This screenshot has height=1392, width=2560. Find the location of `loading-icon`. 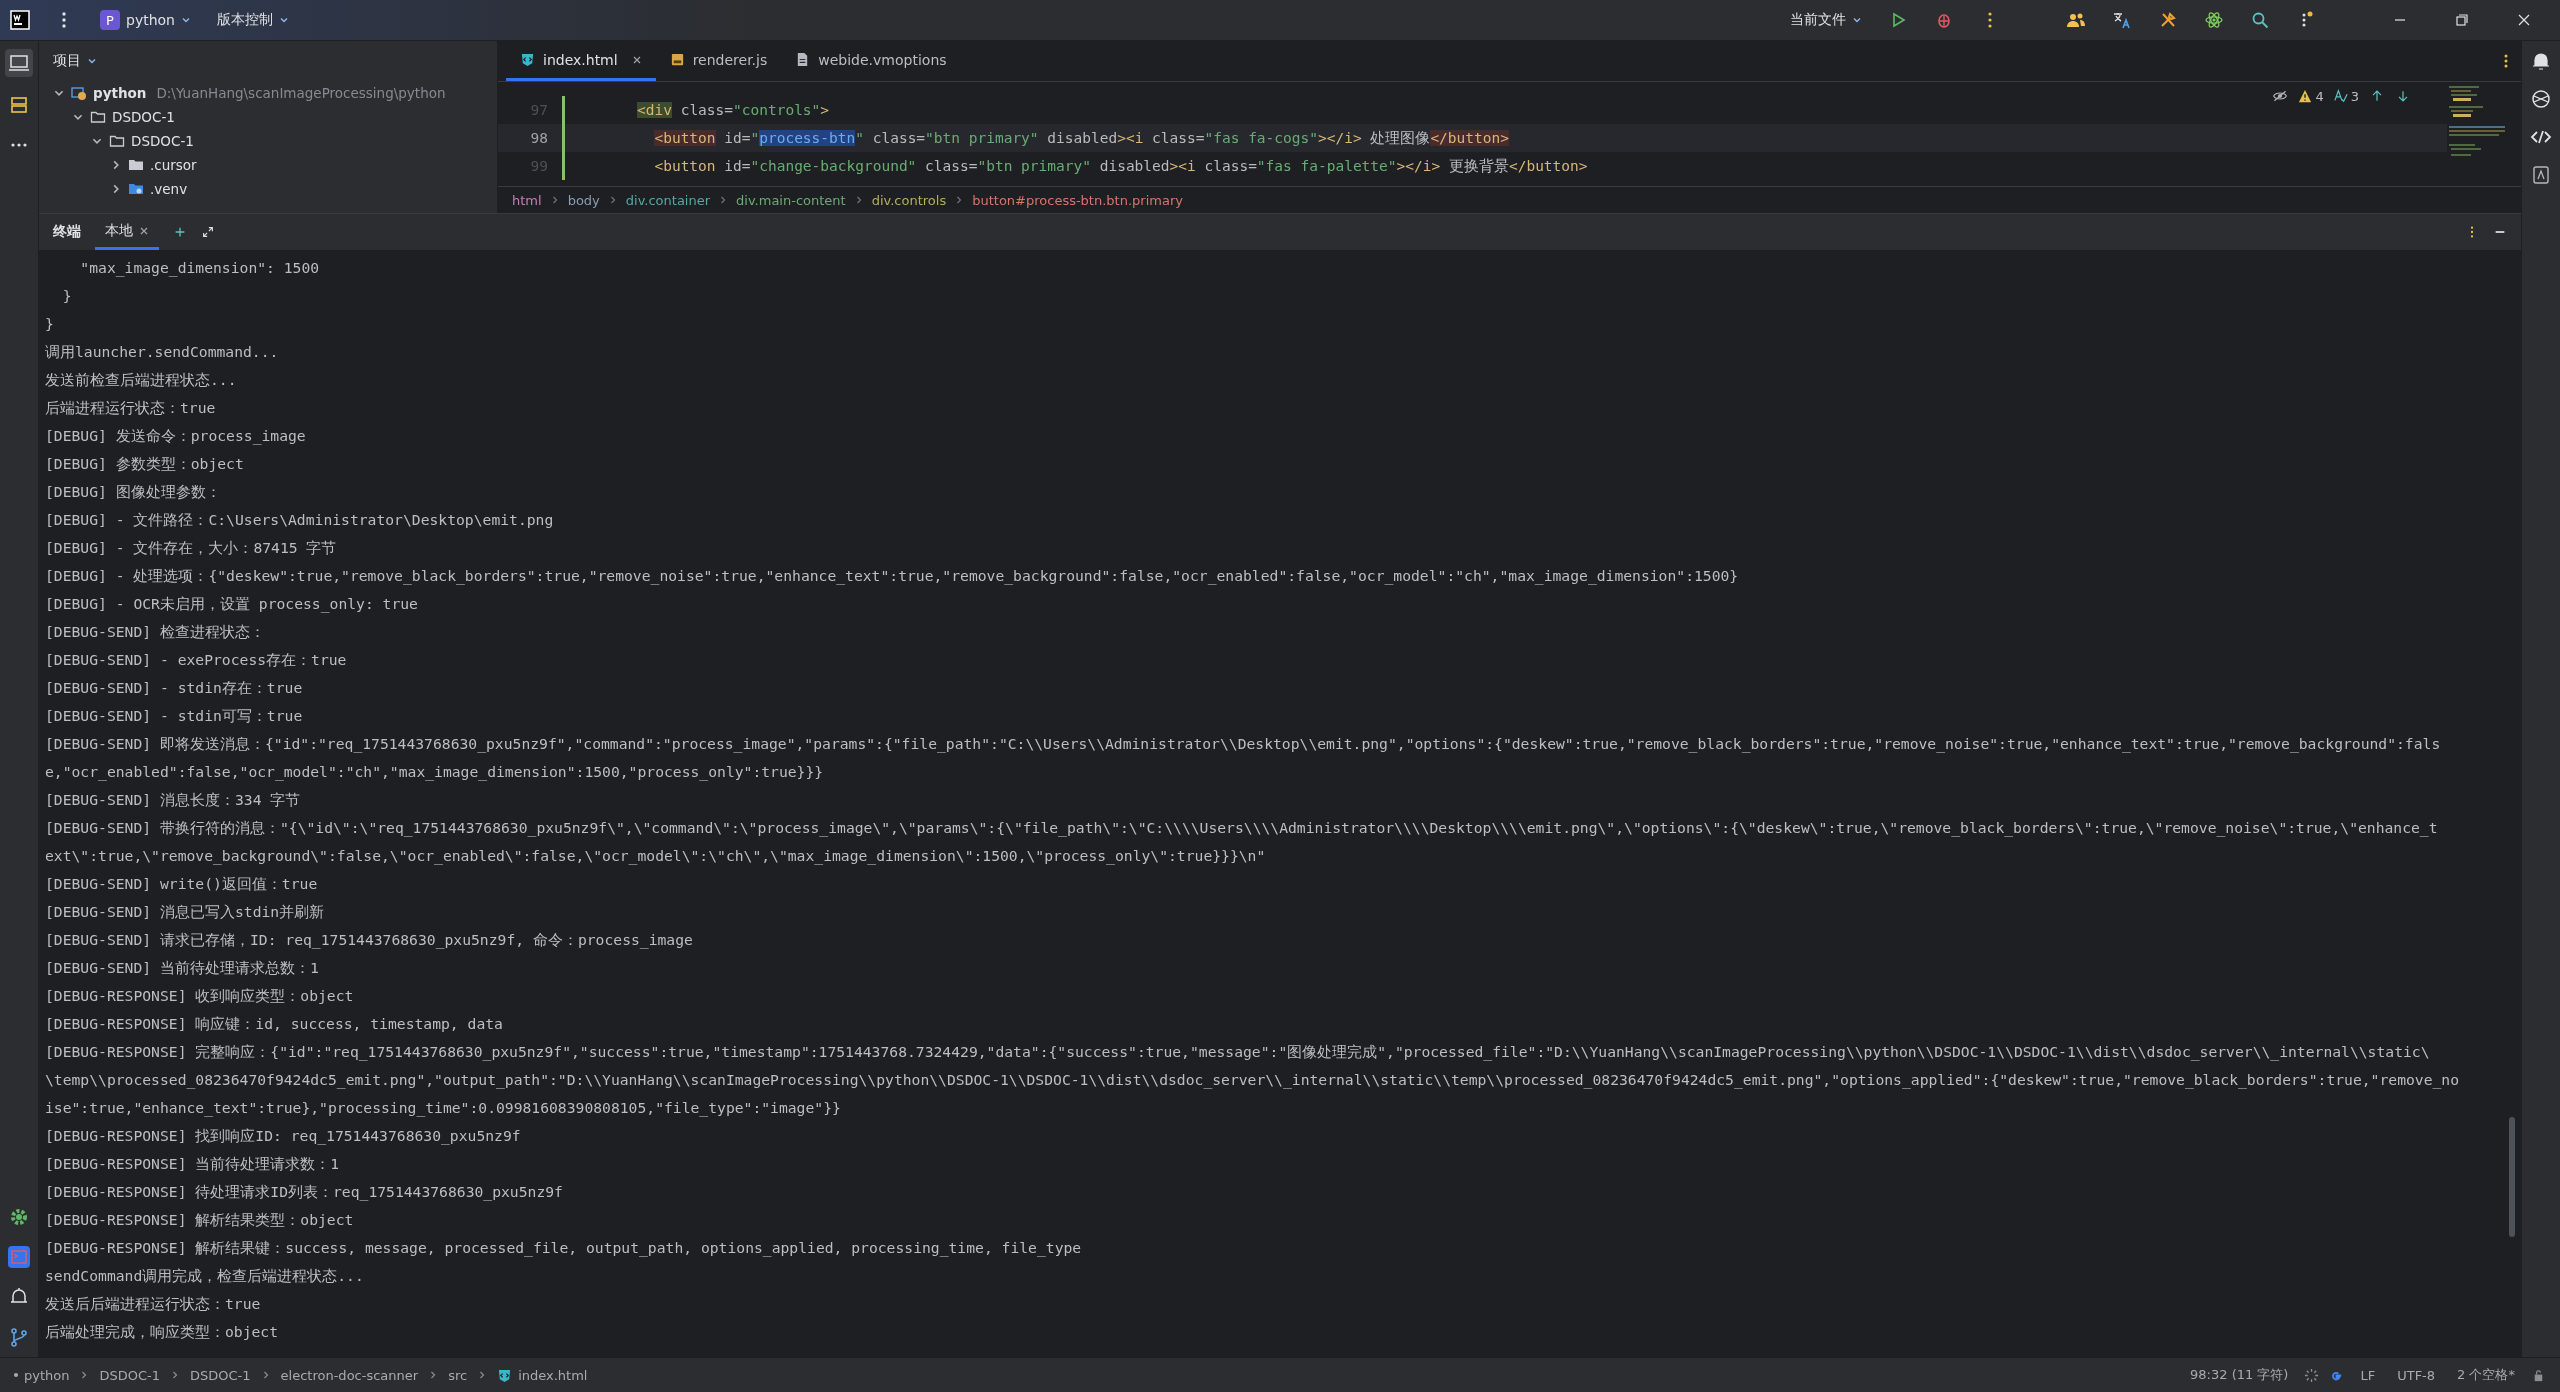

loading-icon is located at coordinates (2312, 1375).